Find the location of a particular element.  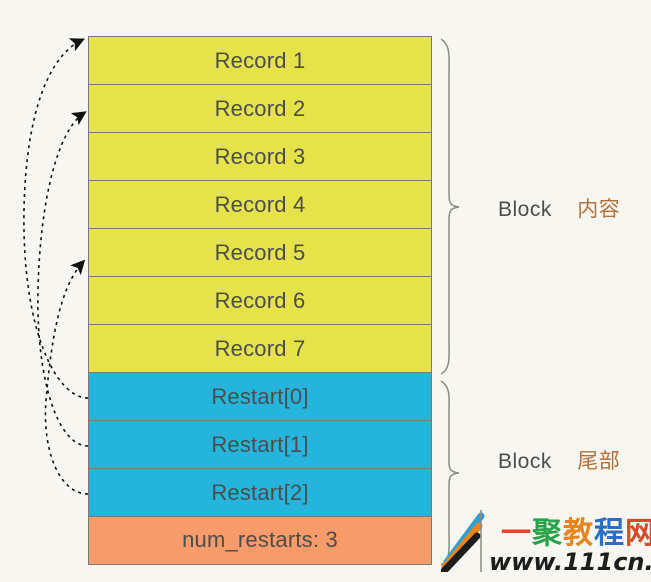

label-block-content: Block 内容 is located at coordinates (559, 208).